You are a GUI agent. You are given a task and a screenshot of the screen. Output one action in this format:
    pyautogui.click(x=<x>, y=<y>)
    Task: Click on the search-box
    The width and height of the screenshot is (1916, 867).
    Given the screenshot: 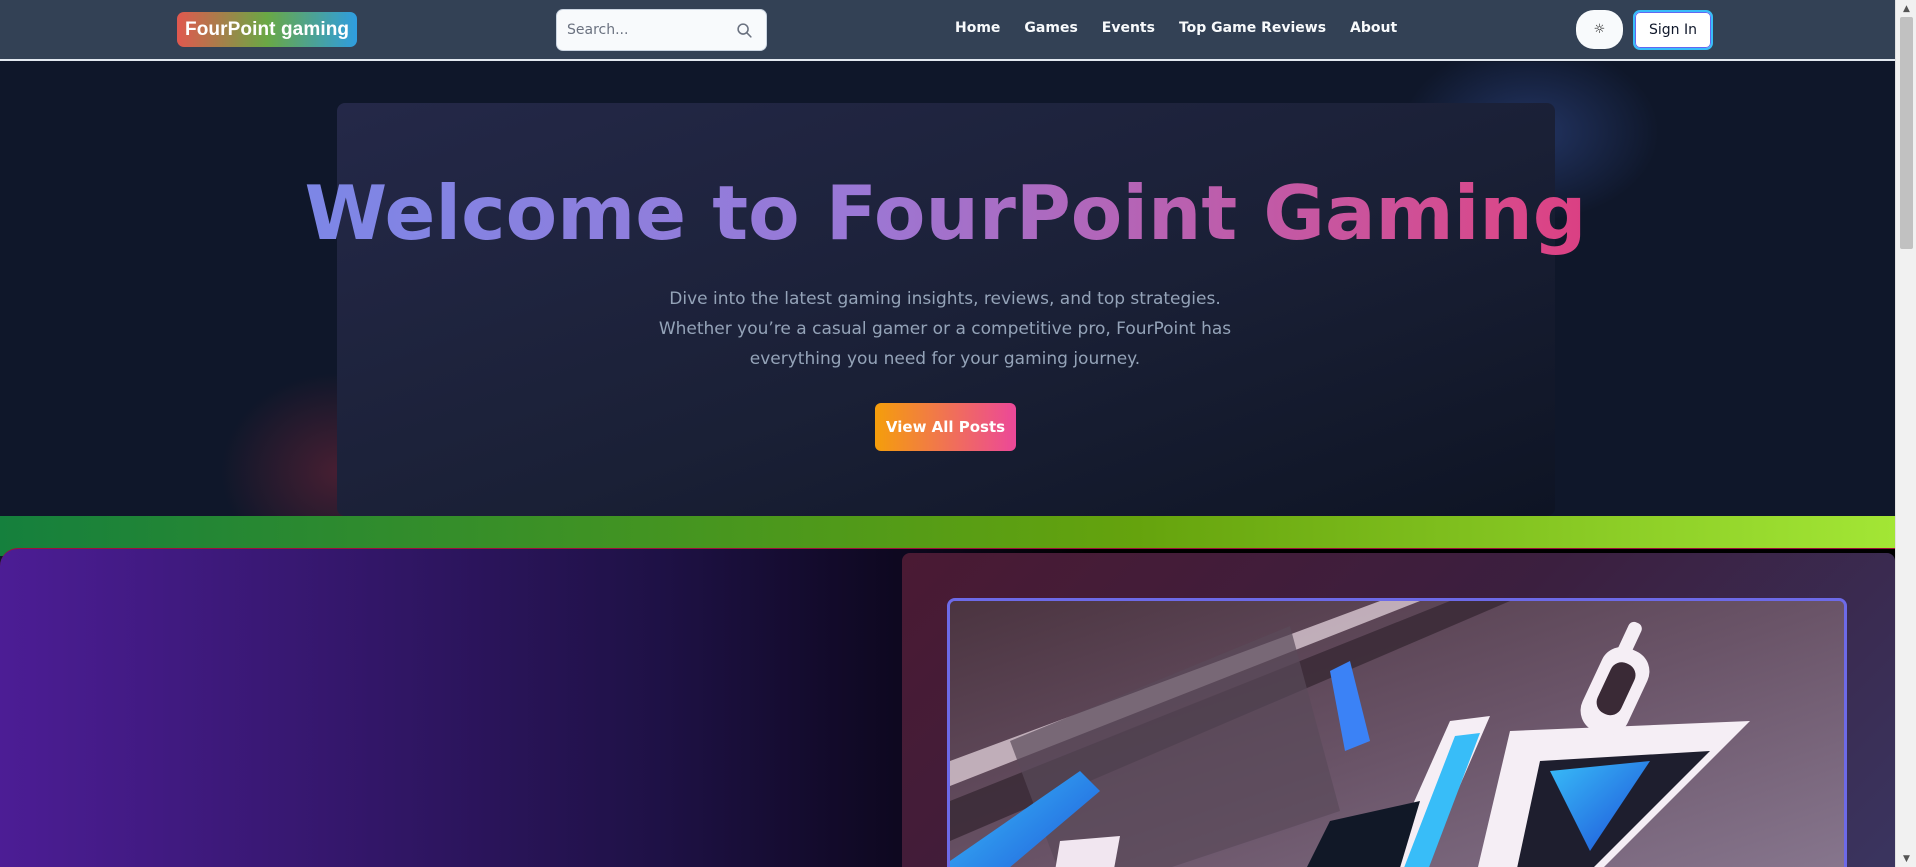 What is the action you would take?
    pyautogui.click(x=661, y=30)
    